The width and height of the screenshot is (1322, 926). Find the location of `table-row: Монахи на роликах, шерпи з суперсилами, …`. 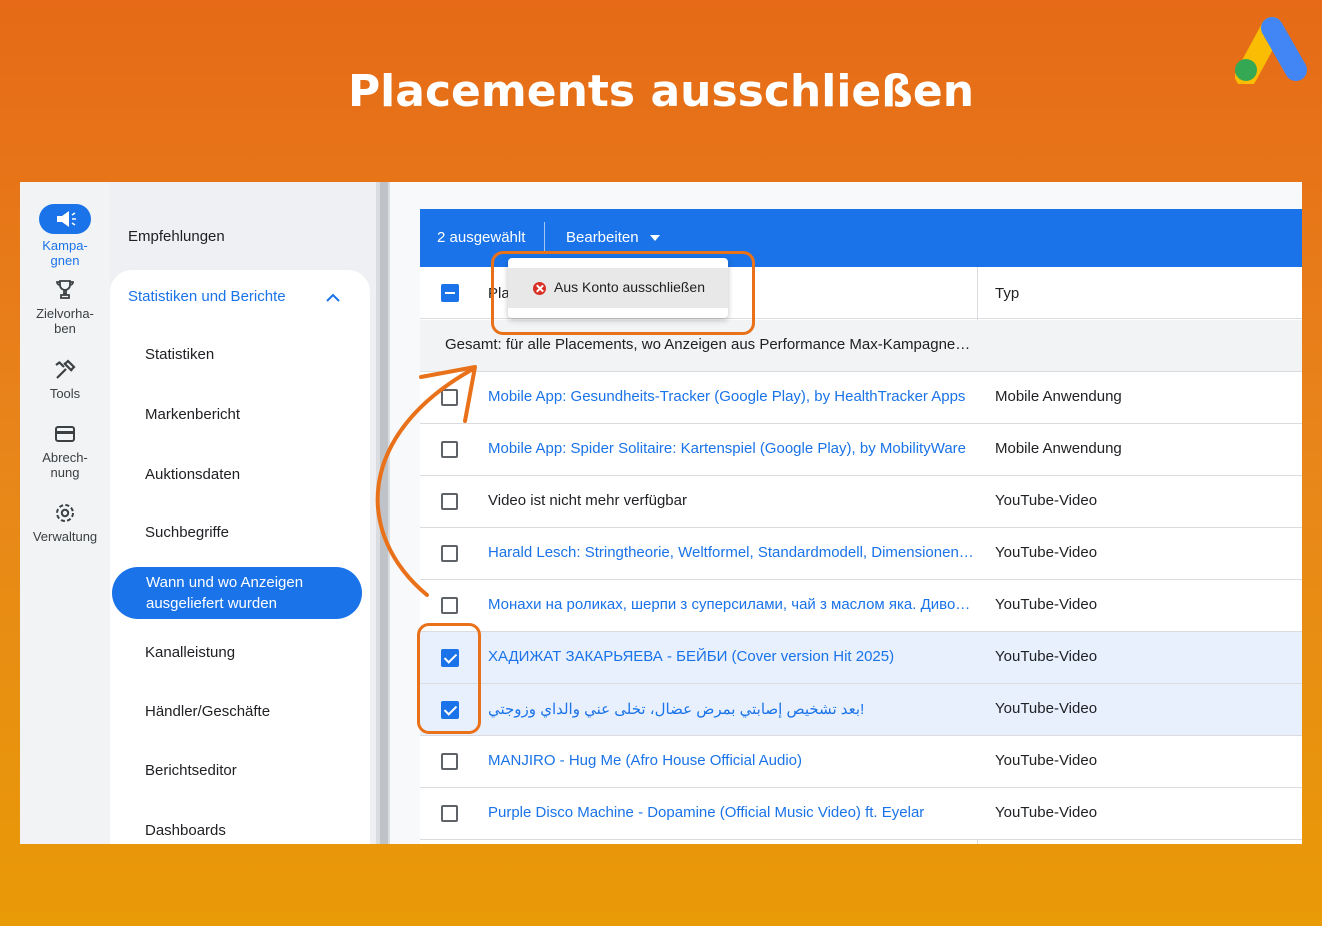

table-row: Монахи на роликах, шерпи з суперсилами, … is located at coordinates (861, 606).